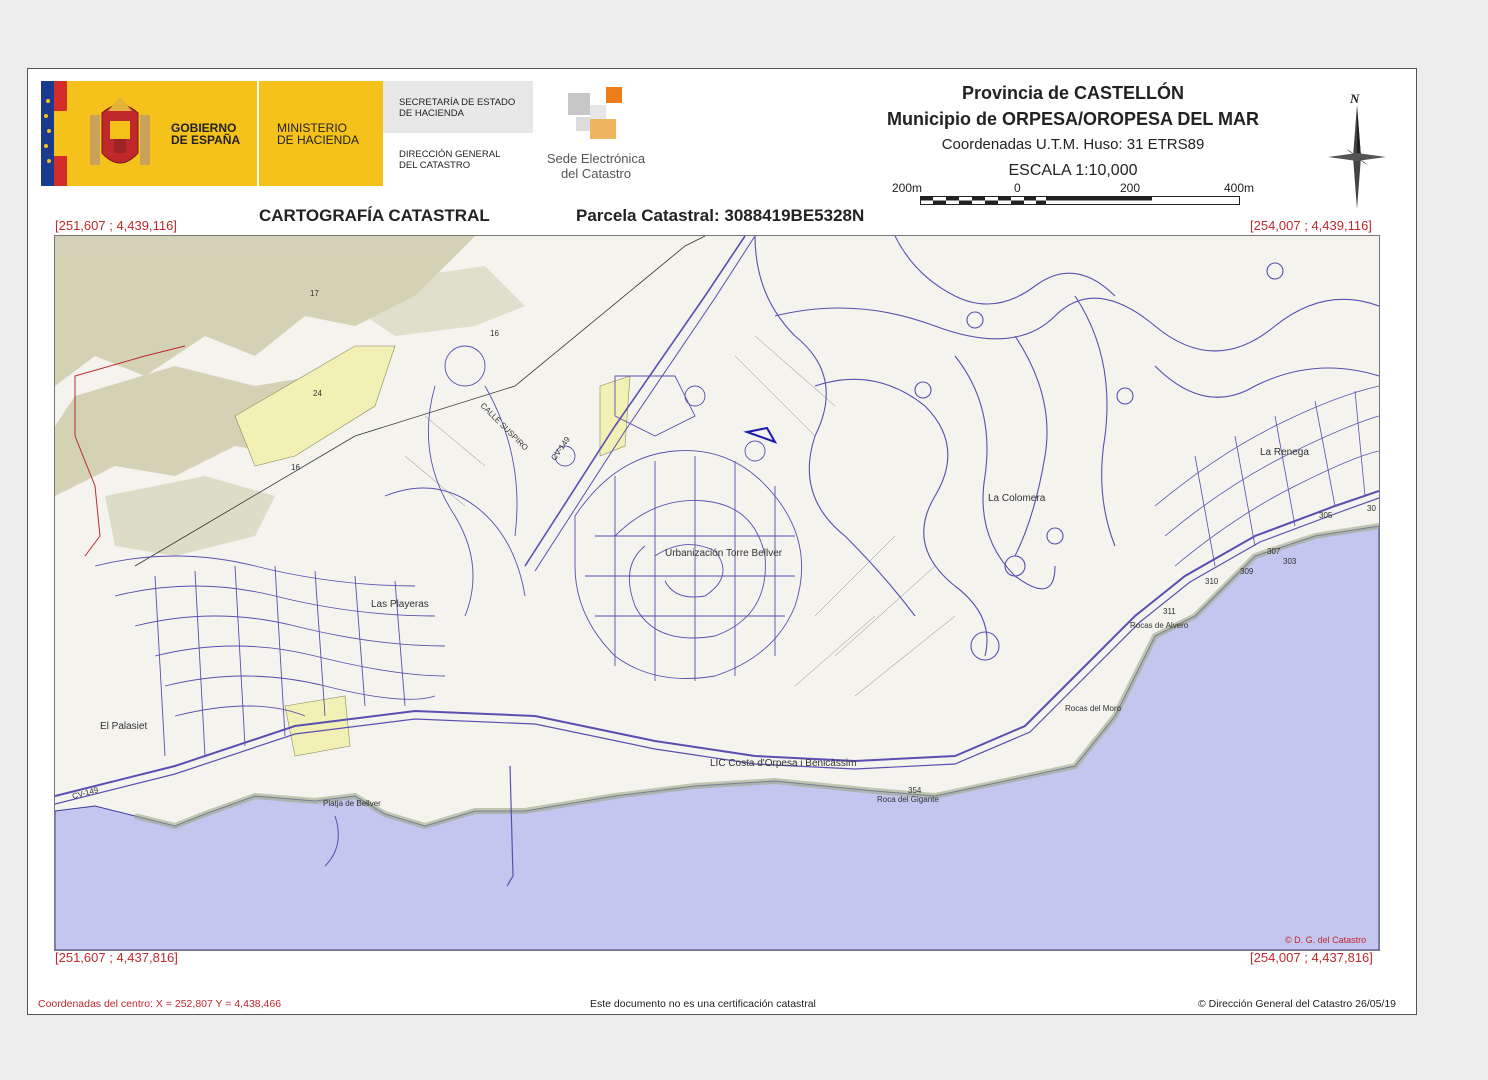 The image size is (1488, 1080). I want to click on direccion-line2: DEL CATASTRO, so click(435, 165).